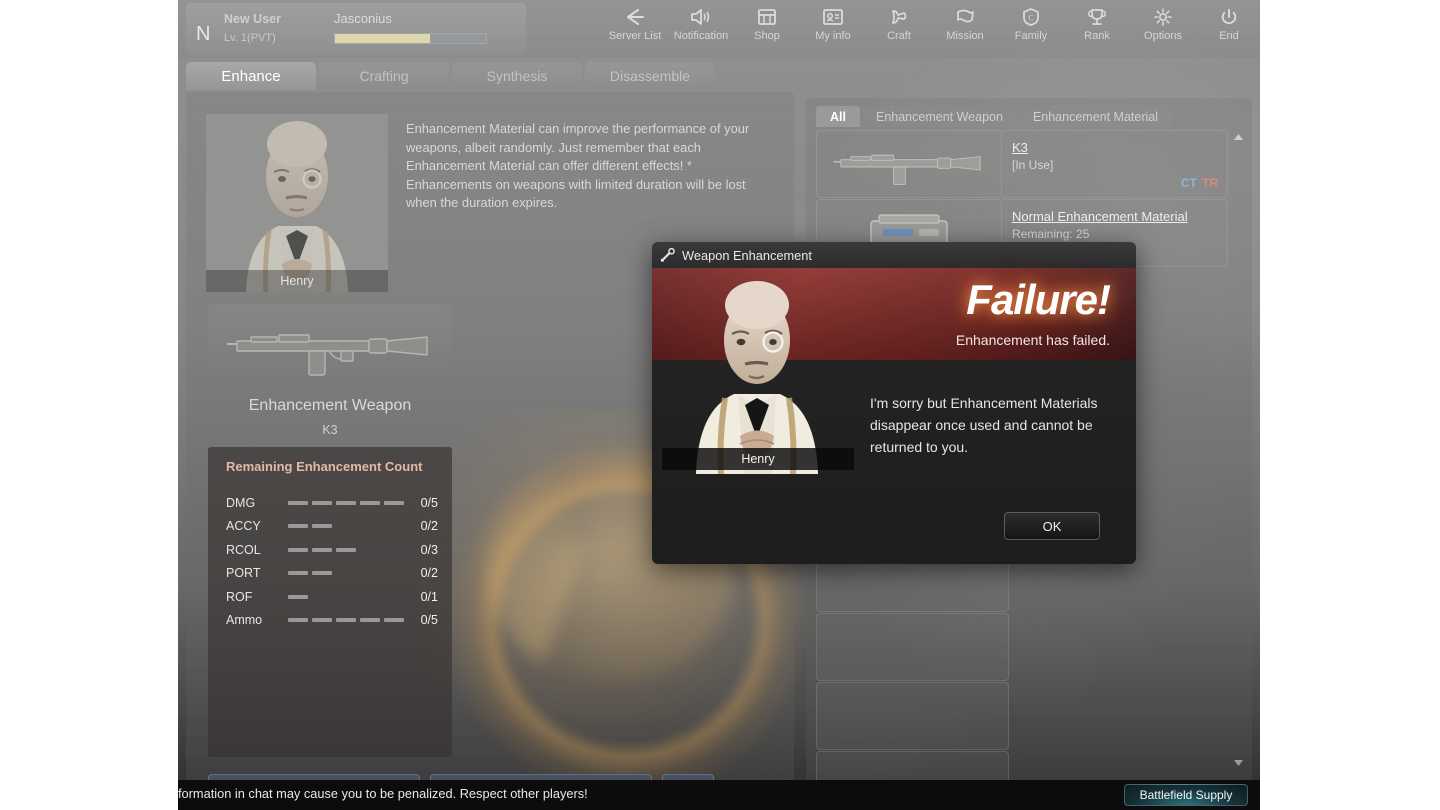 The height and width of the screenshot is (810, 1440). I want to click on stat-segments, so click(346, 502).